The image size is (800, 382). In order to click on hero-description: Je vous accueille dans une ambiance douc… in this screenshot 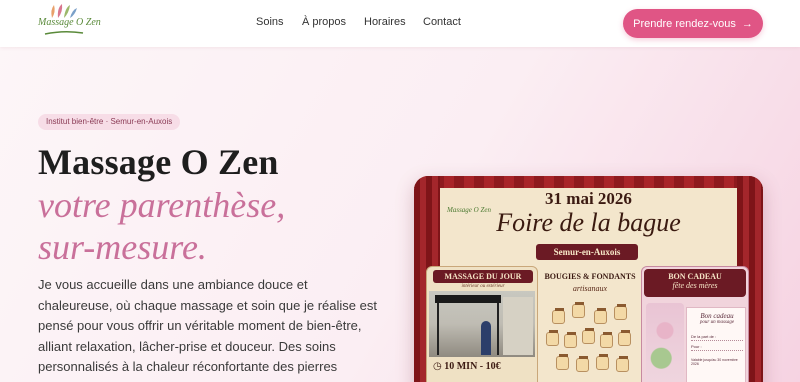, I will do `click(207, 329)`.